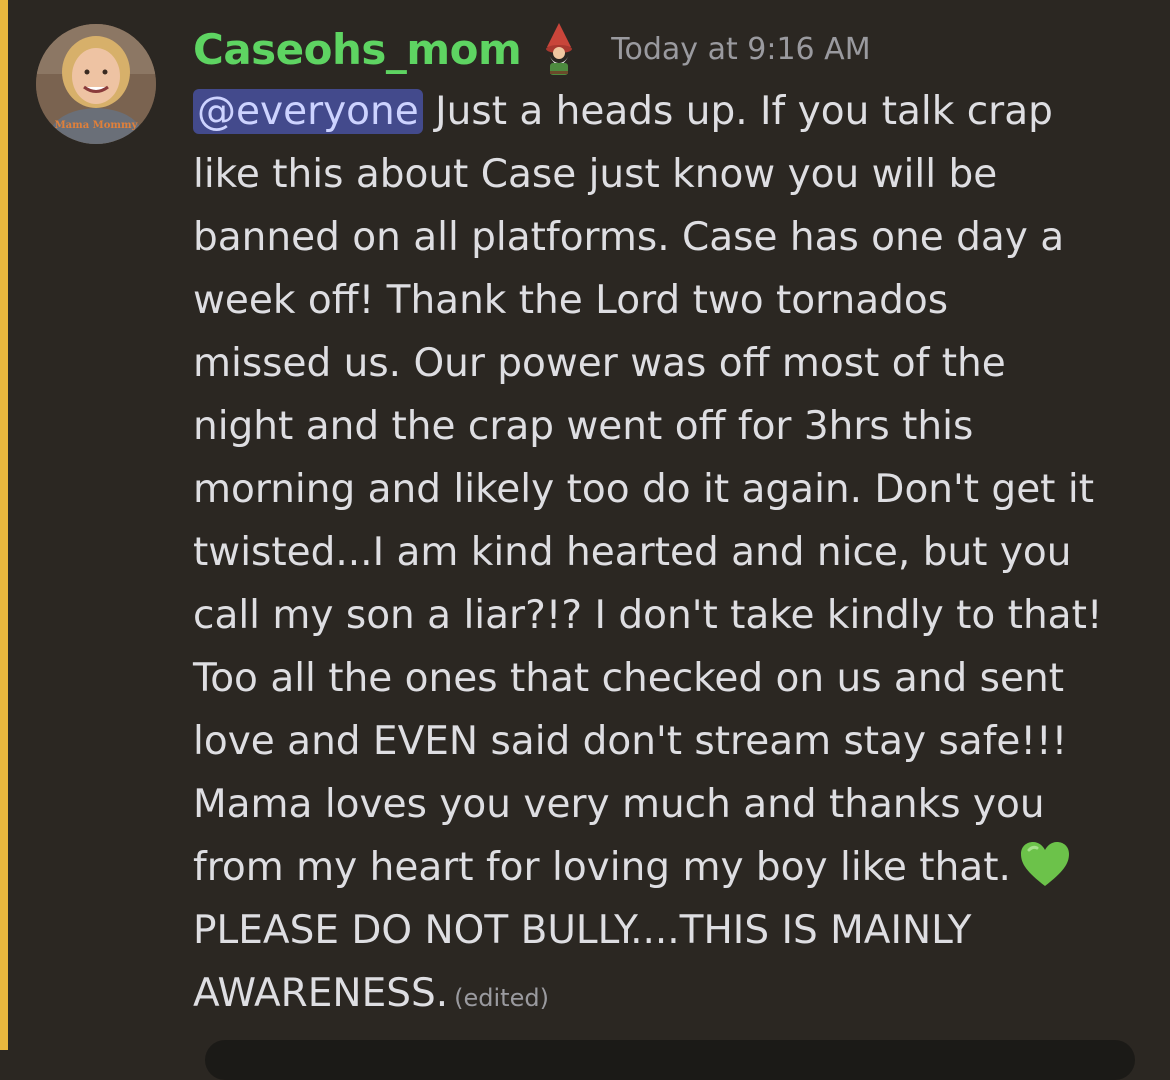  I want to click on message-line: AWARENESS. (edited), so click(663, 996).